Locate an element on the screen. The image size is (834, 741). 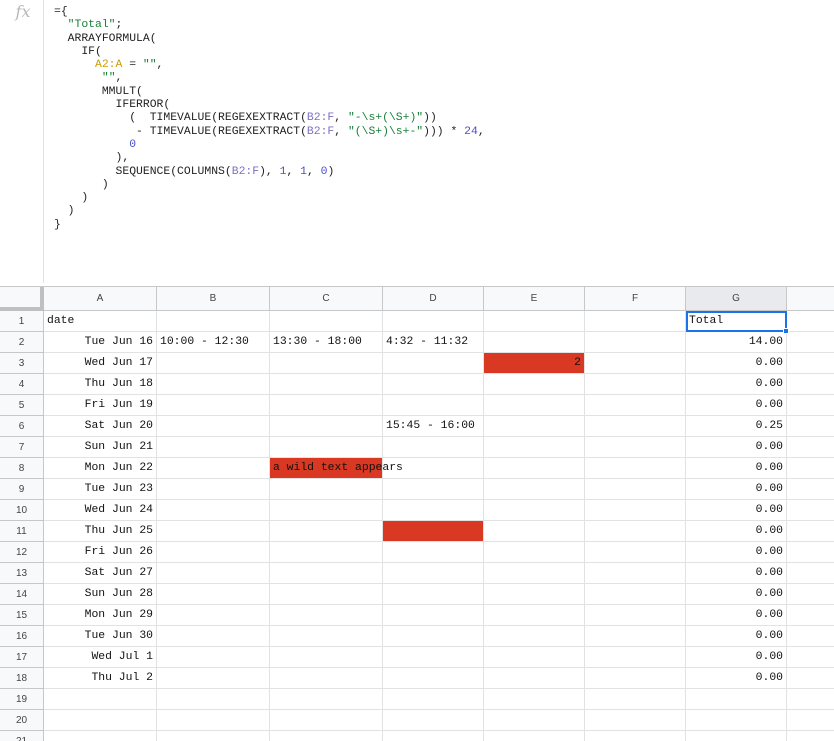
cell-d11 is located at coordinates (433, 531).